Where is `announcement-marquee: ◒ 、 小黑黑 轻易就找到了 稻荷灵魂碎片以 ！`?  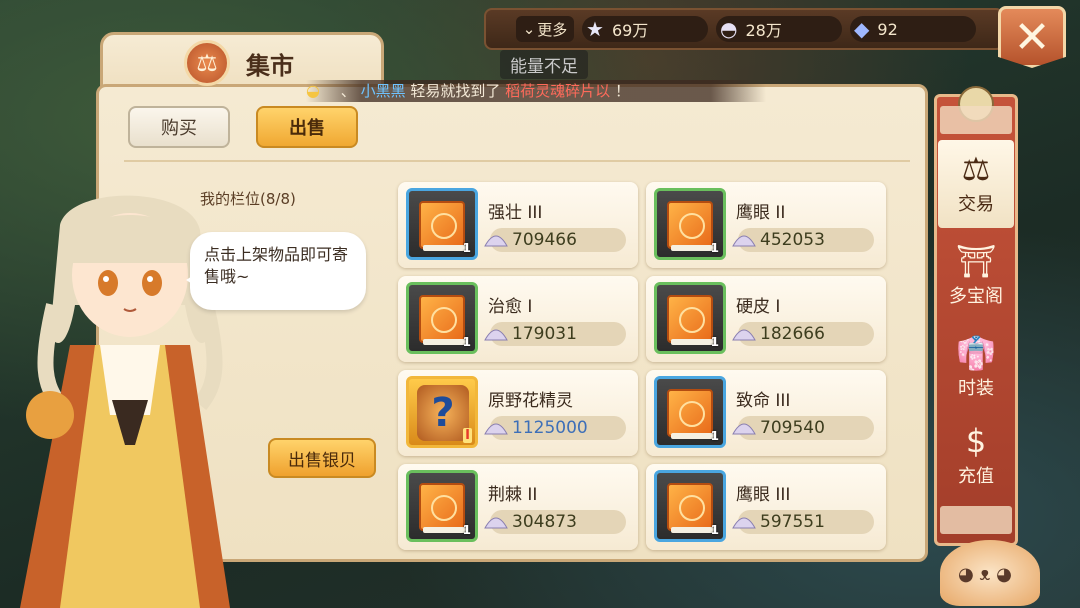
announcement-marquee: ◒ 、 小黑黑 轻易就找到了 稻荷灵魂碎片以 ！ is located at coordinates (536, 91).